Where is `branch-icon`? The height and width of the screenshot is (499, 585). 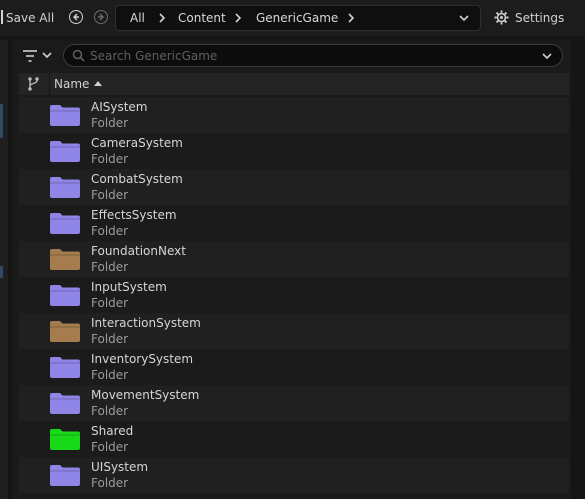 branch-icon is located at coordinates (33, 84).